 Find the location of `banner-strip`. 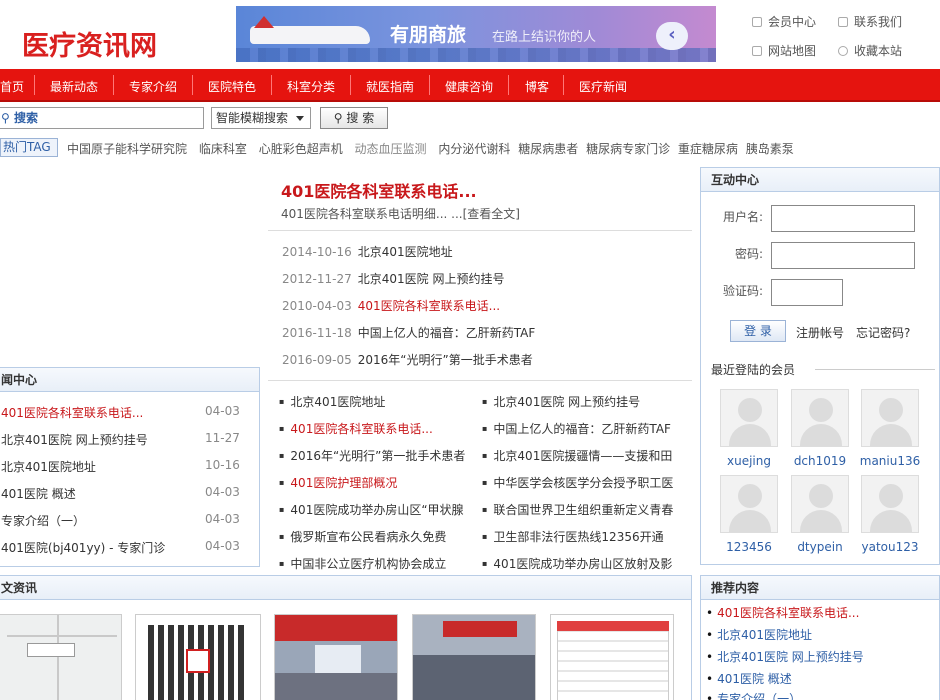

banner-strip is located at coordinates (336, 628).